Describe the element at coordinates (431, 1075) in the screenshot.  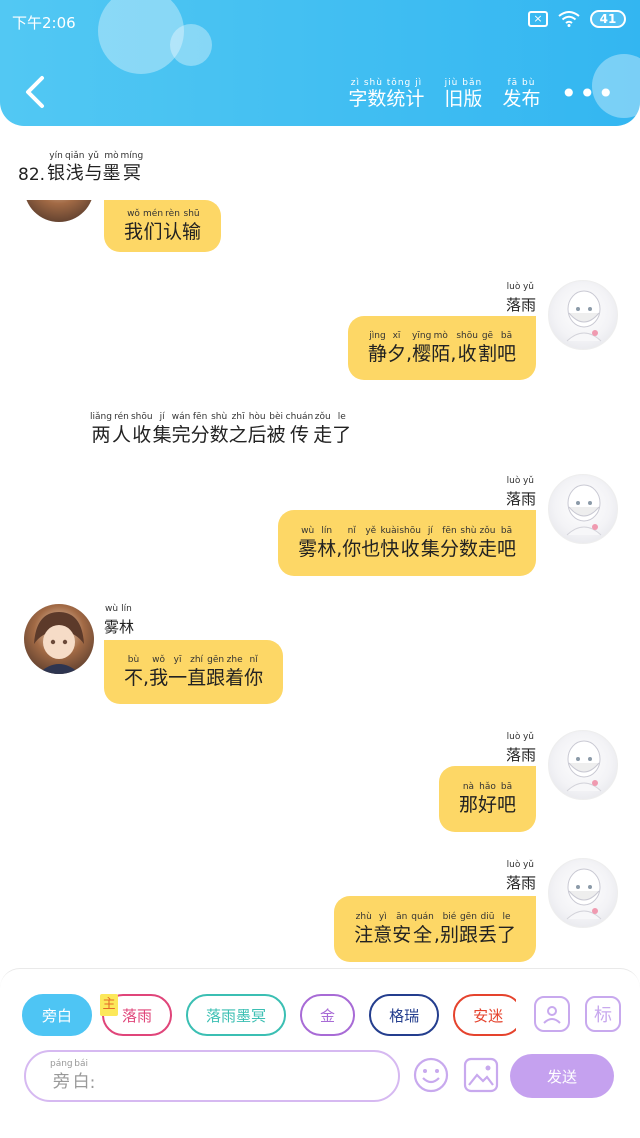
I see `emoji-icon` at that location.